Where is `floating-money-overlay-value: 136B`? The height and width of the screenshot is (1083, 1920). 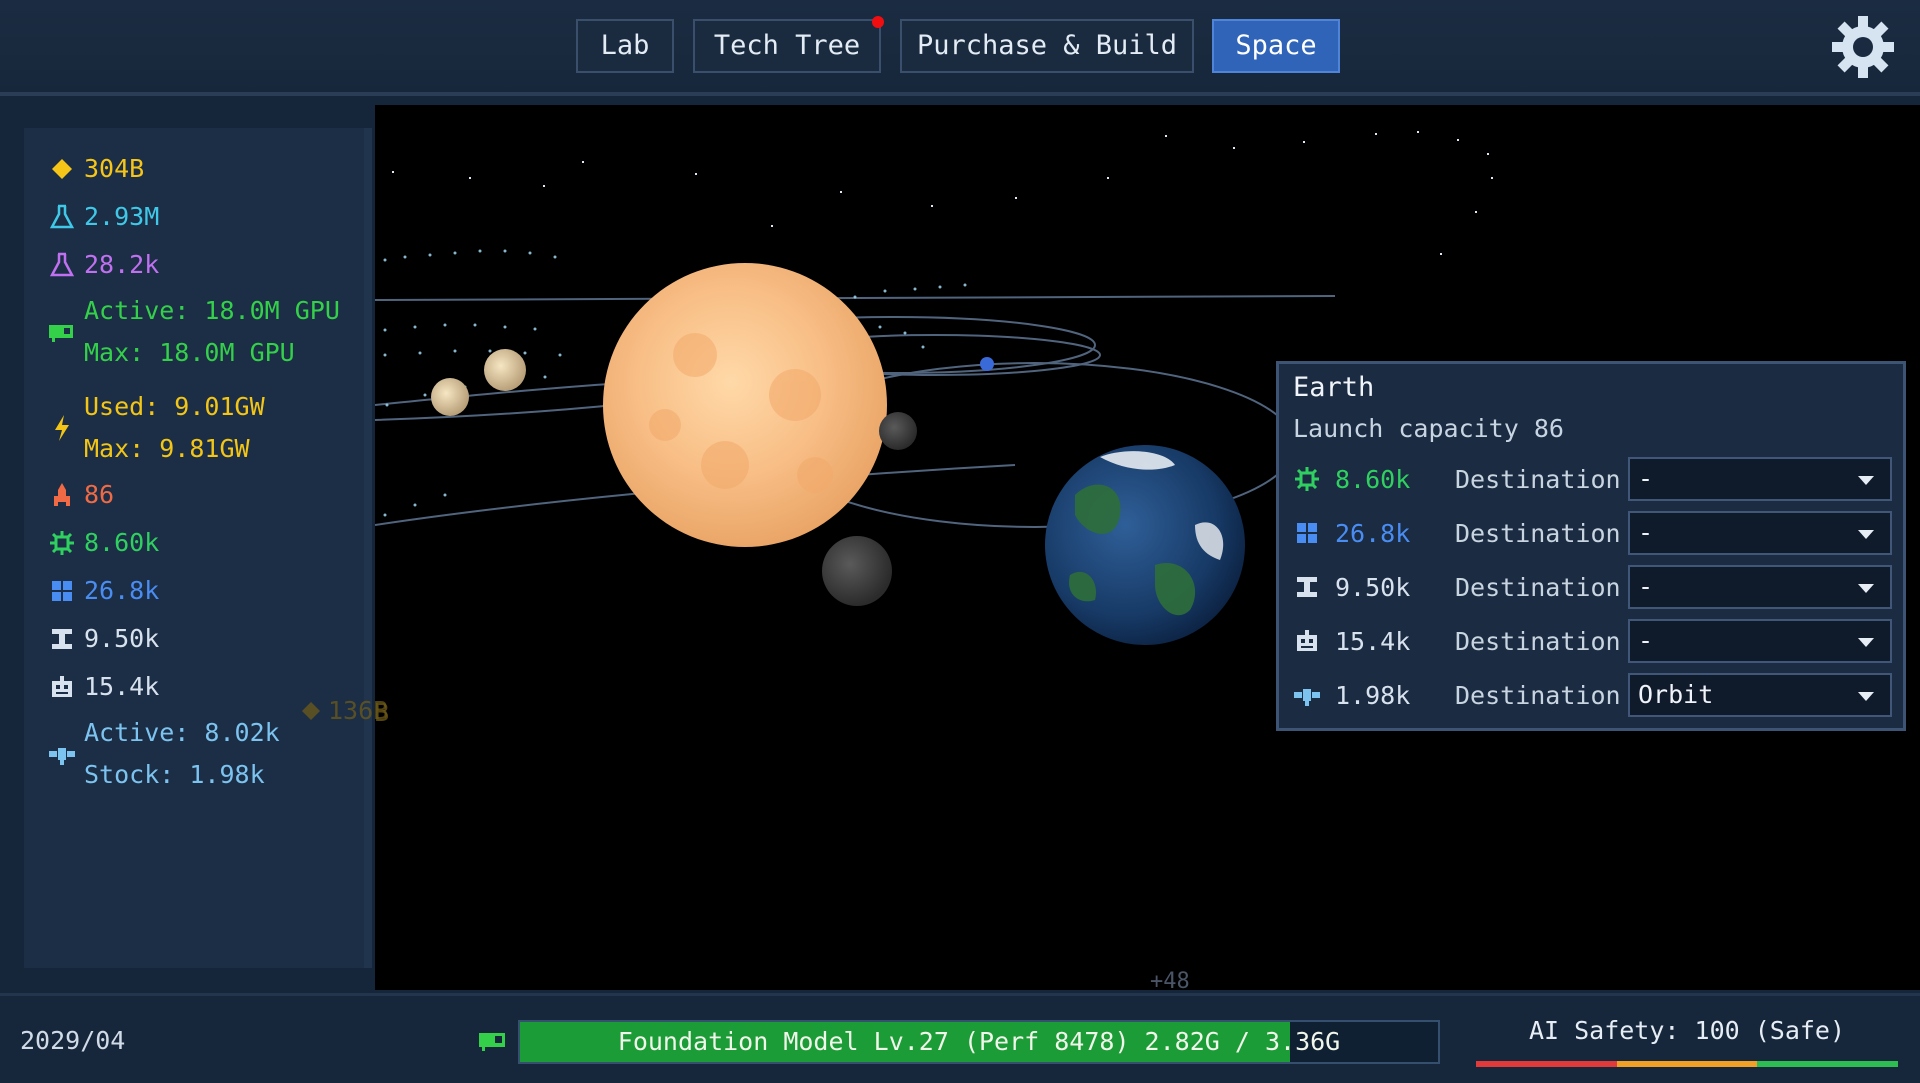 floating-money-overlay-value: 136B is located at coordinates (358, 710).